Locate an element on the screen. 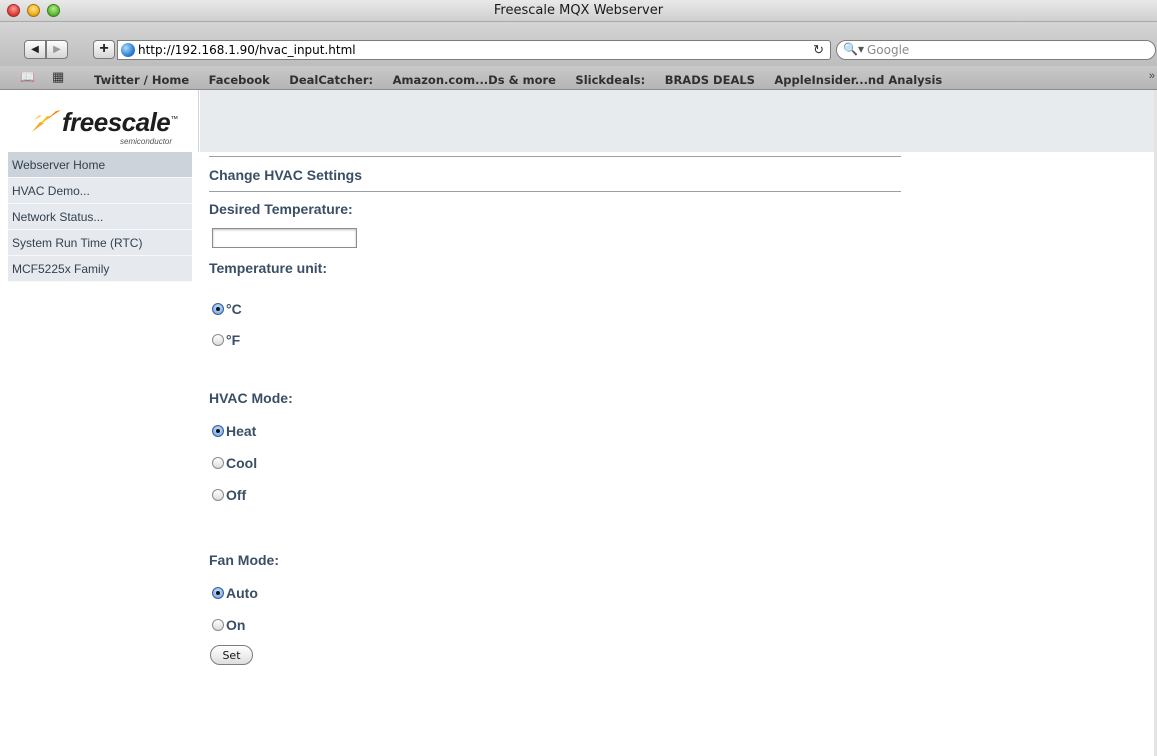 The height and width of the screenshot is (756, 1157). bookmark-item: Twitter / Home is located at coordinates (141, 80).